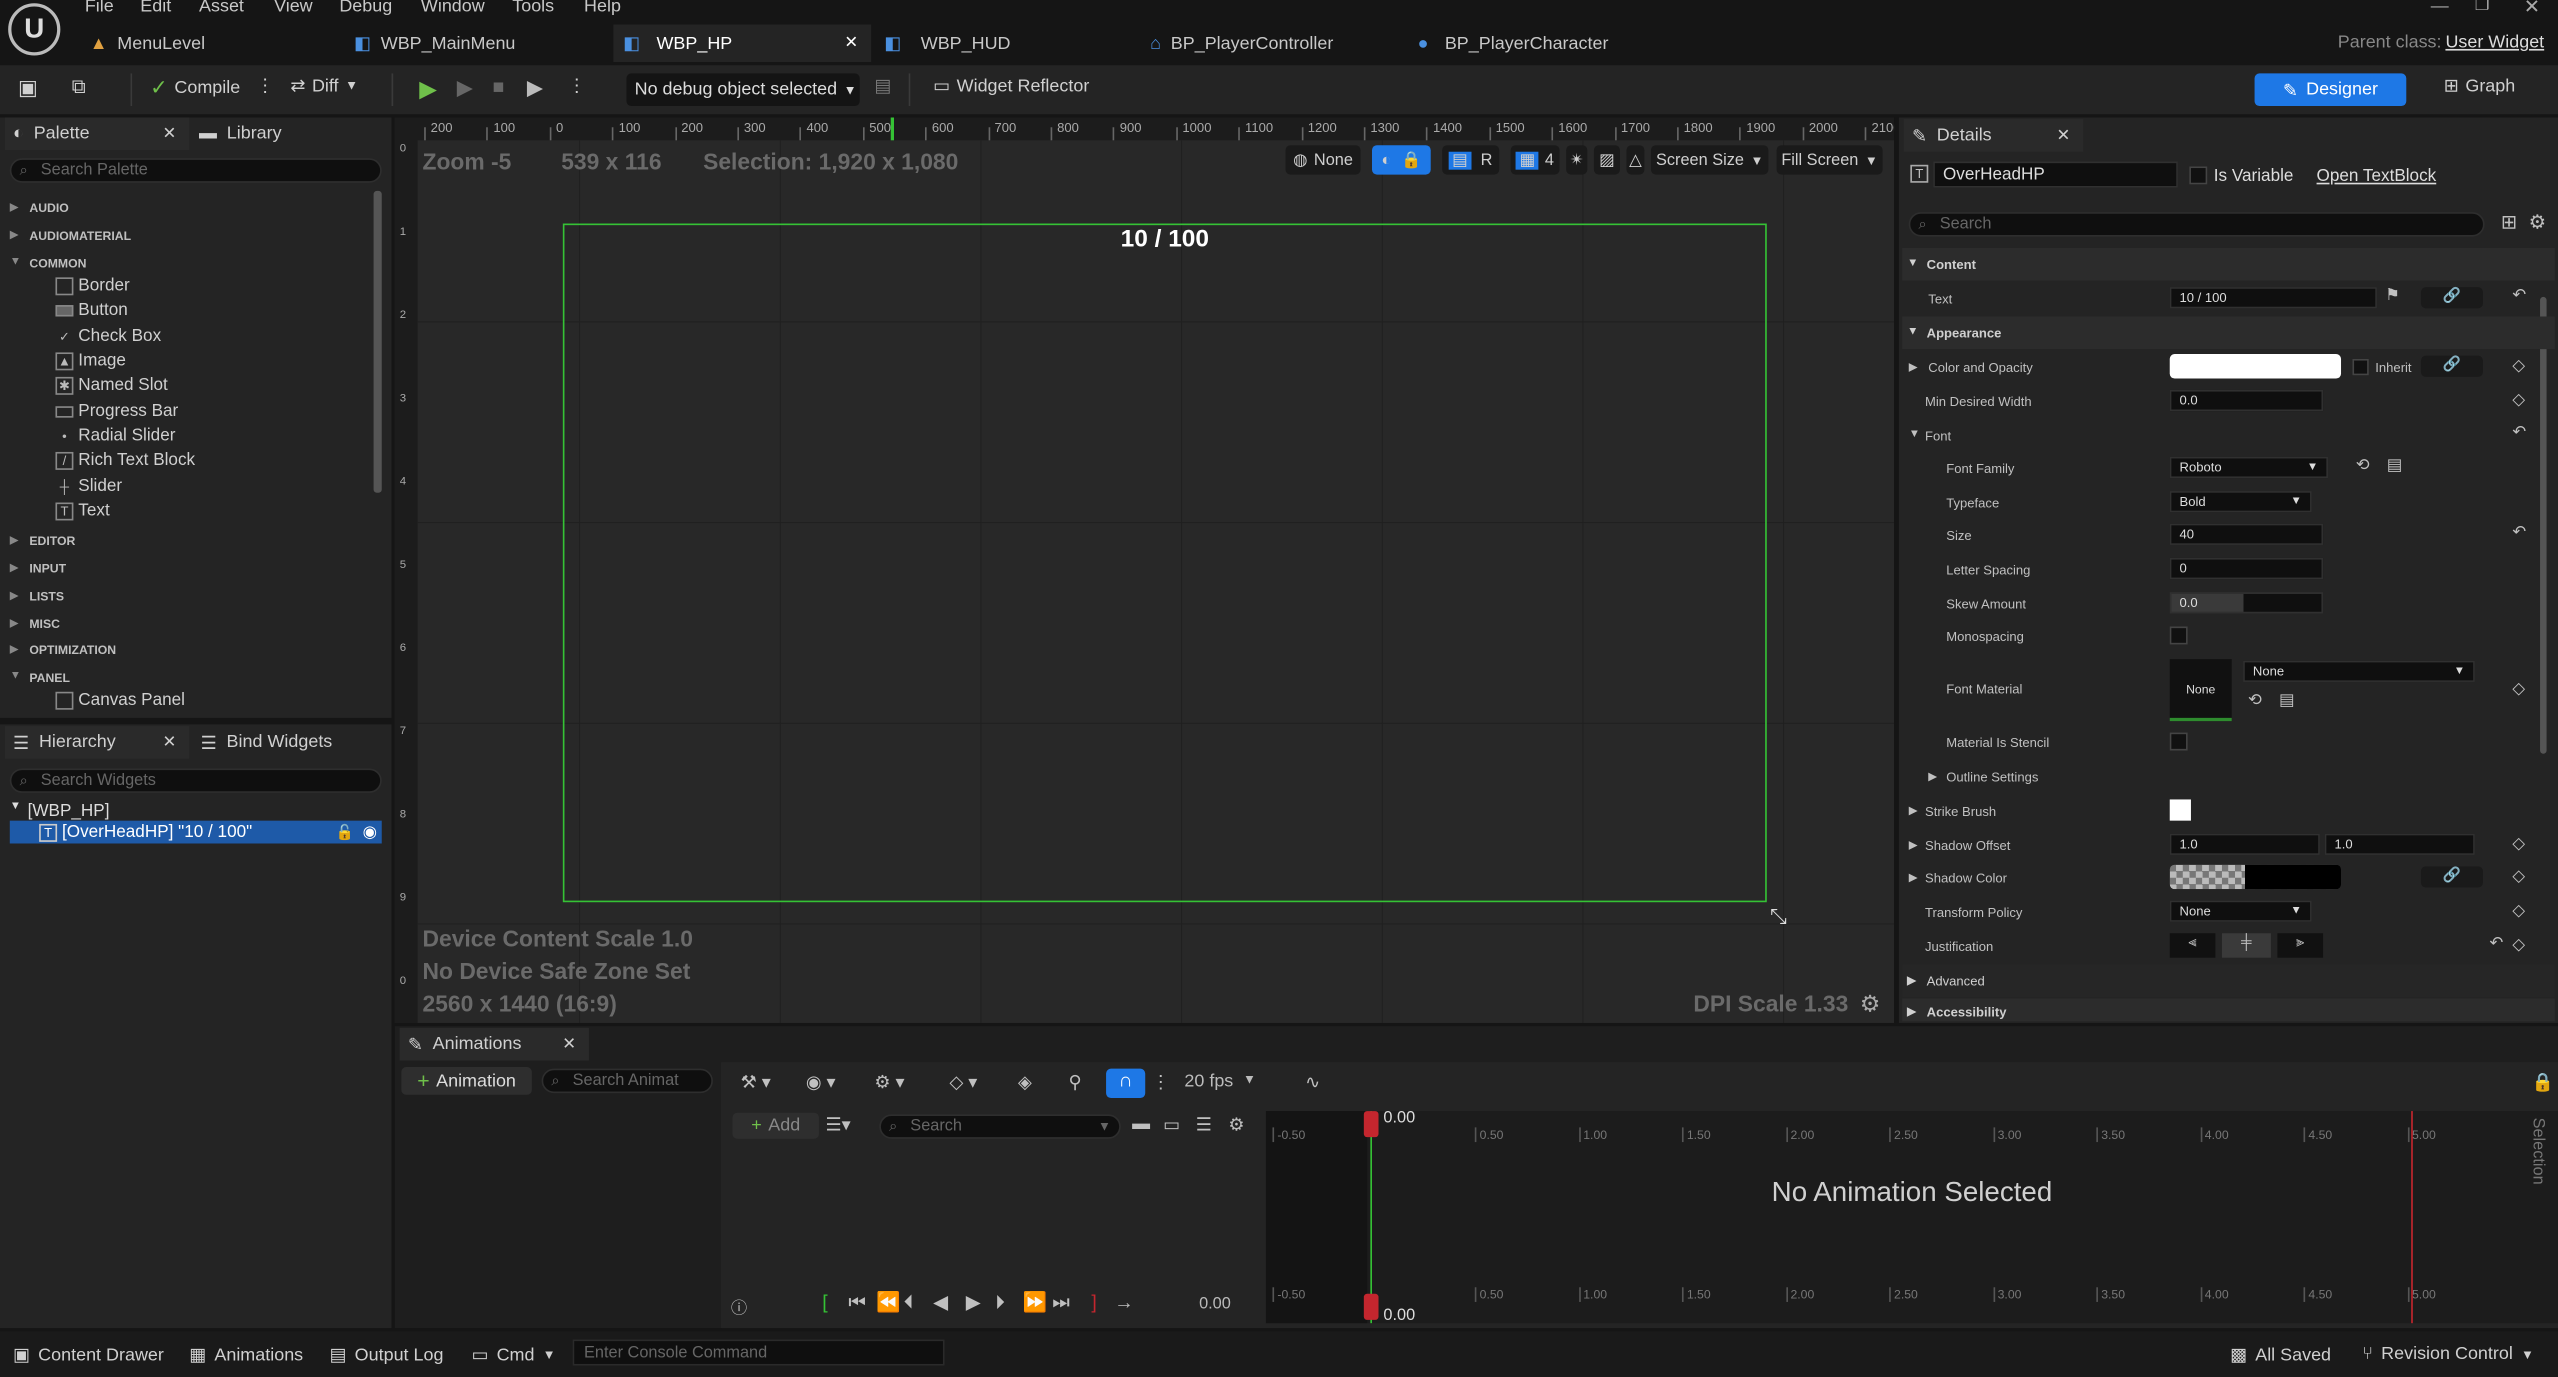 This screenshot has width=2558, height=1377. What do you see at coordinates (465, 88) in the screenshot?
I see `step-icon: ▶` at bounding box center [465, 88].